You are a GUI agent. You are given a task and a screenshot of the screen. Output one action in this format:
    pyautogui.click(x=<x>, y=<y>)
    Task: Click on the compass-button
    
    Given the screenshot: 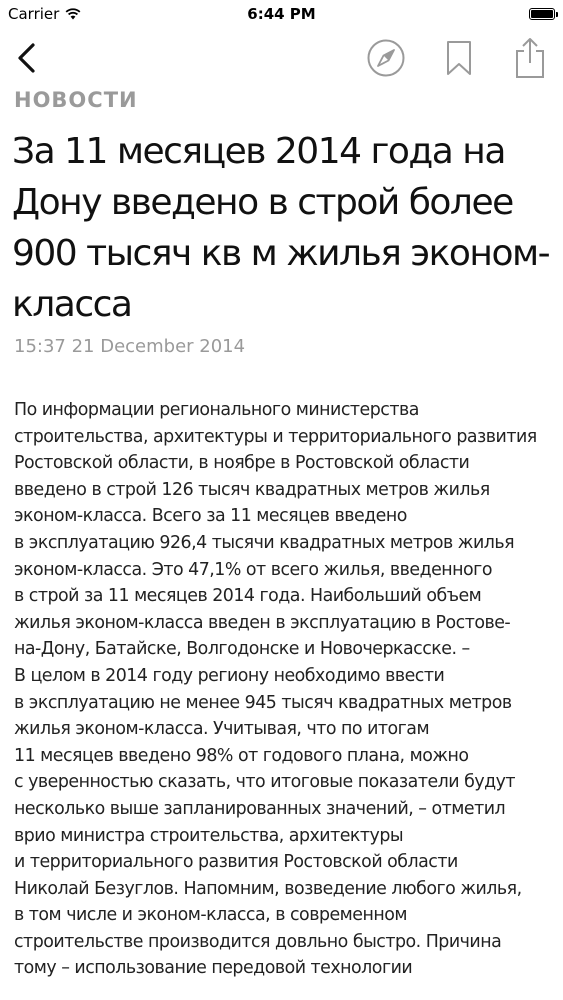 What is the action you would take?
    pyautogui.click(x=386, y=58)
    